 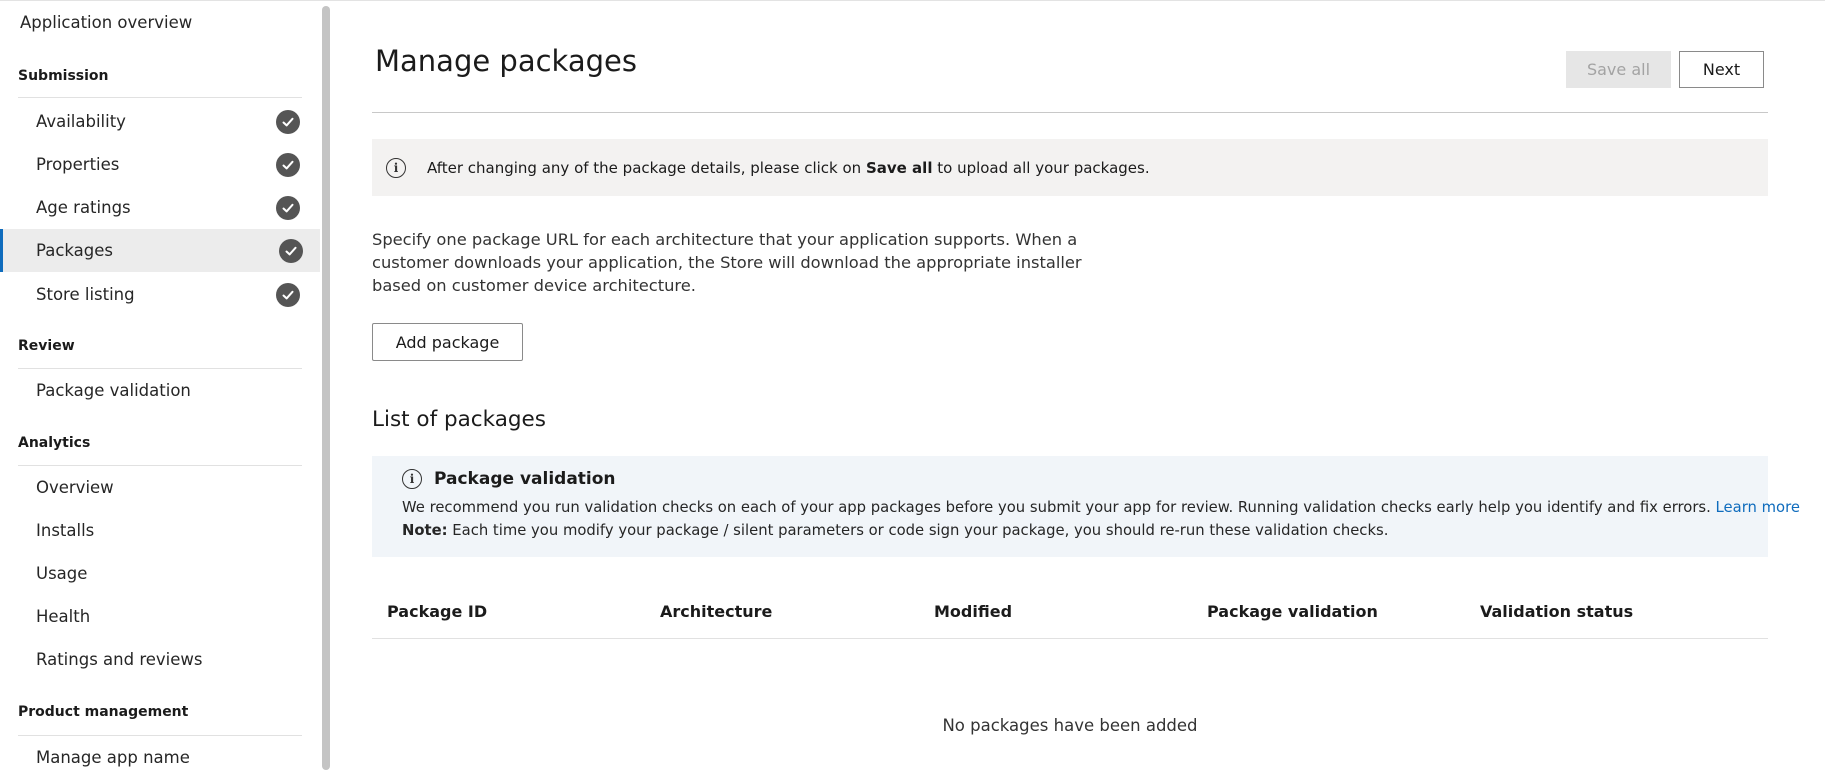 What do you see at coordinates (75, 487) in the screenshot?
I see `sidebar-item-label: Overview` at bounding box center [75, 487].